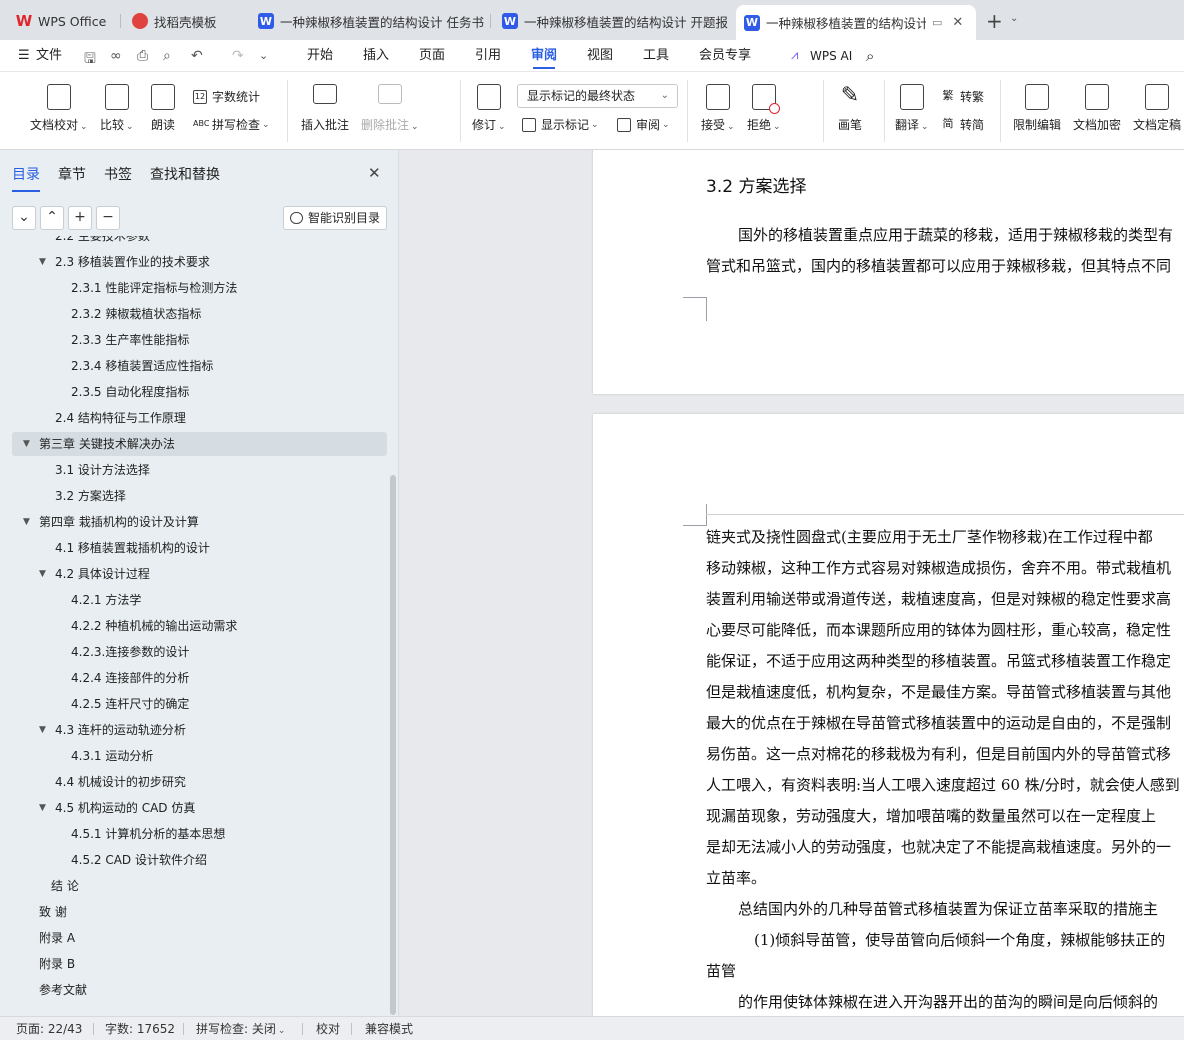 This screenshot has width=1184, height=1040. Describe the element at coordinates (374, 173) in the screenshot. I see `close-pane-icon: ✕` at that location.